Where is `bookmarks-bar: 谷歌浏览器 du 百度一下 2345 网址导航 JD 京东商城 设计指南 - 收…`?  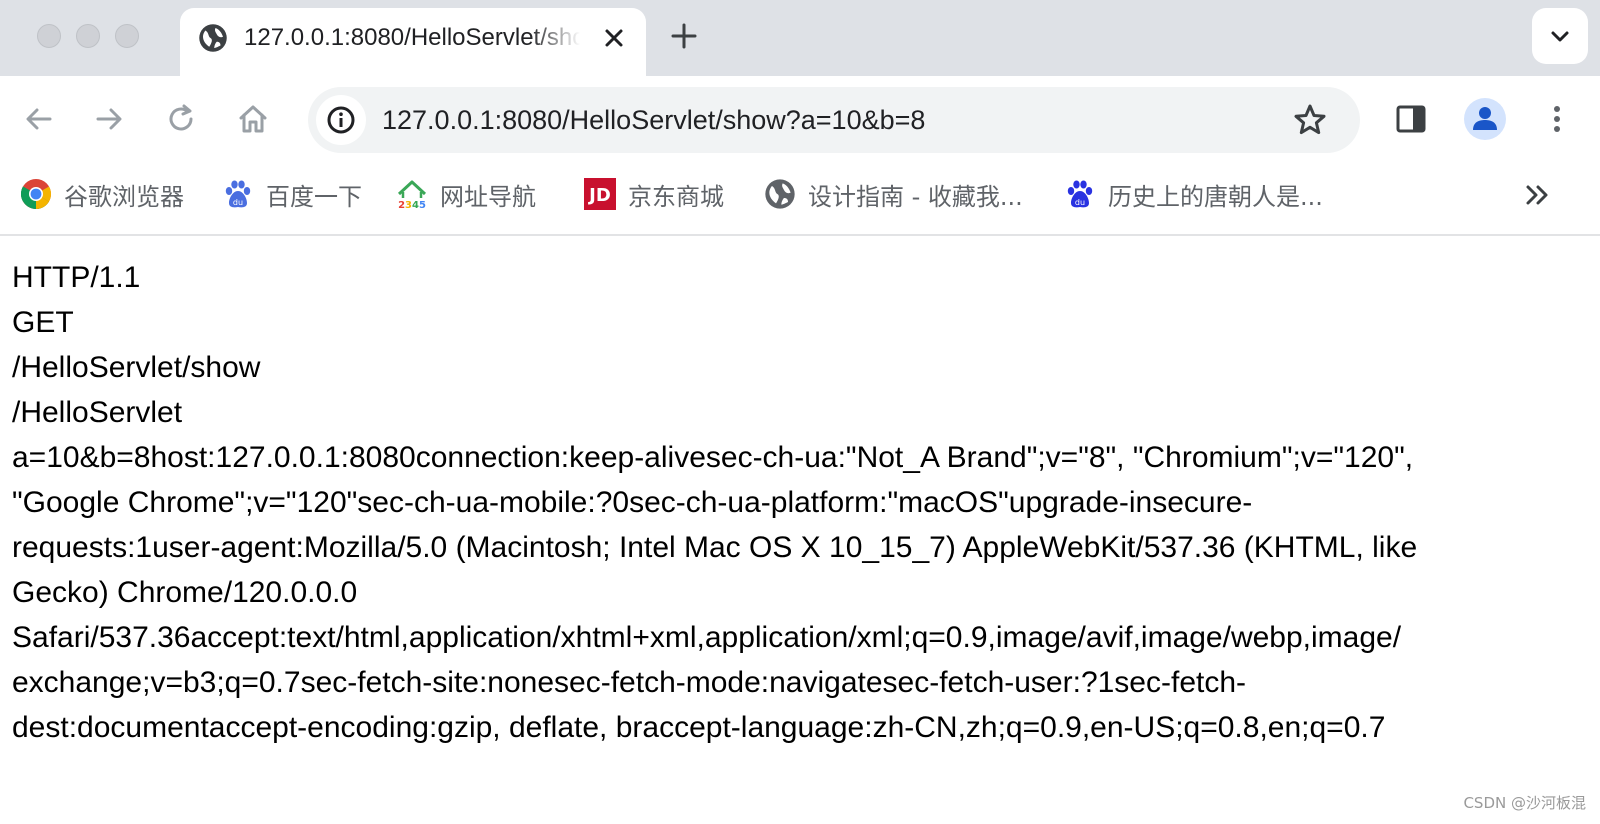
bookmarks-bar: 谷歌浏览器 du 百度一下 2345 网址导航 JD 京东商城 设计指南 - 收… is located at coordinates (800, 199).